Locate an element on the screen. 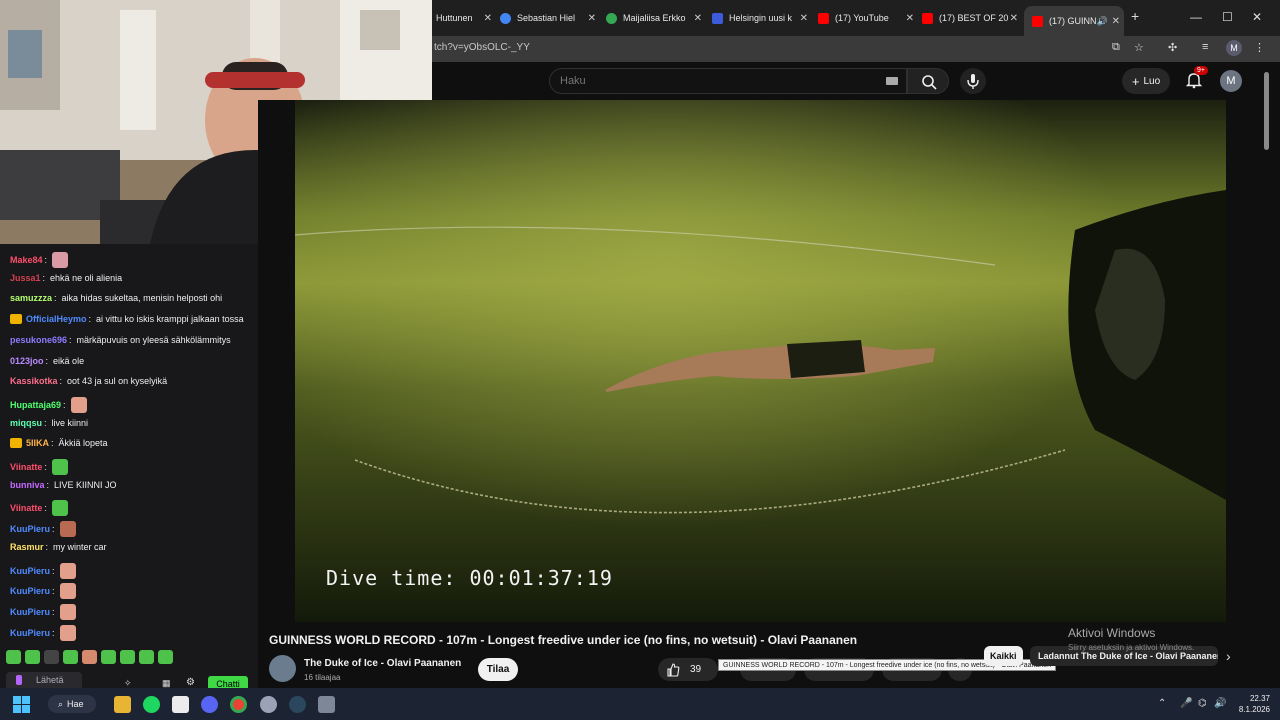 This screenshot has width=1280, height=720. tab-guinness-active: (17) GUINN 🔊 ✕ is located at coordinates (1074, 21).